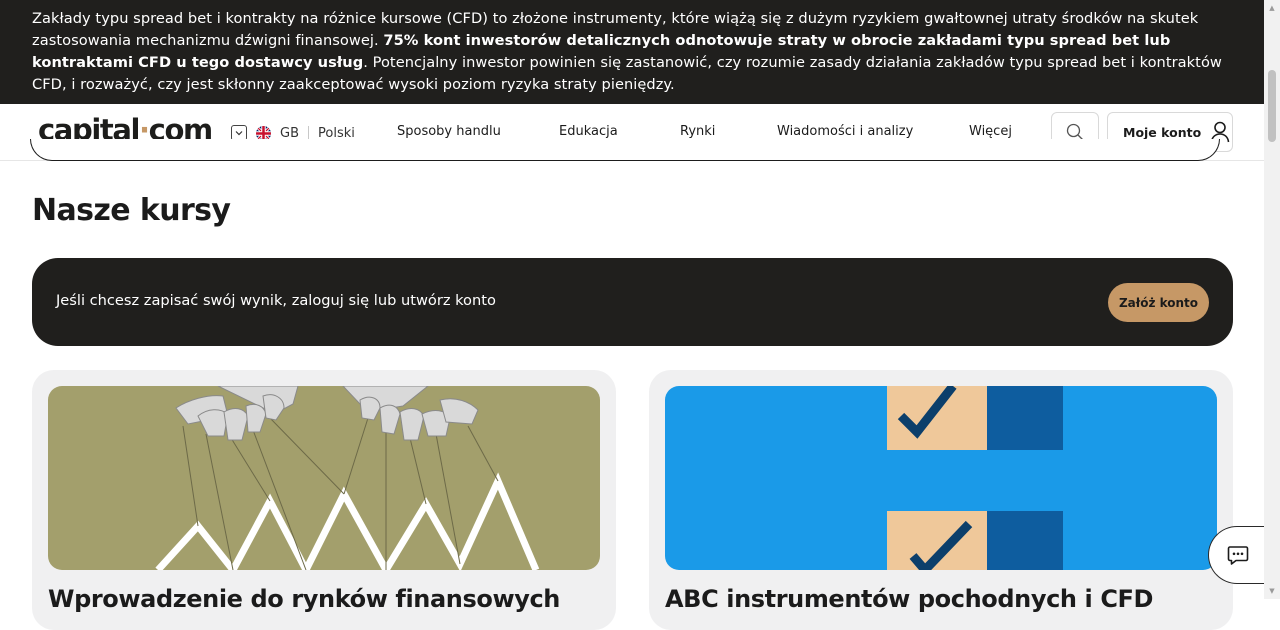 The width and height of the screenshot is (1280, 630). I want to click on scroll-up-arrow-icon: ▲, so click(1272, 8).